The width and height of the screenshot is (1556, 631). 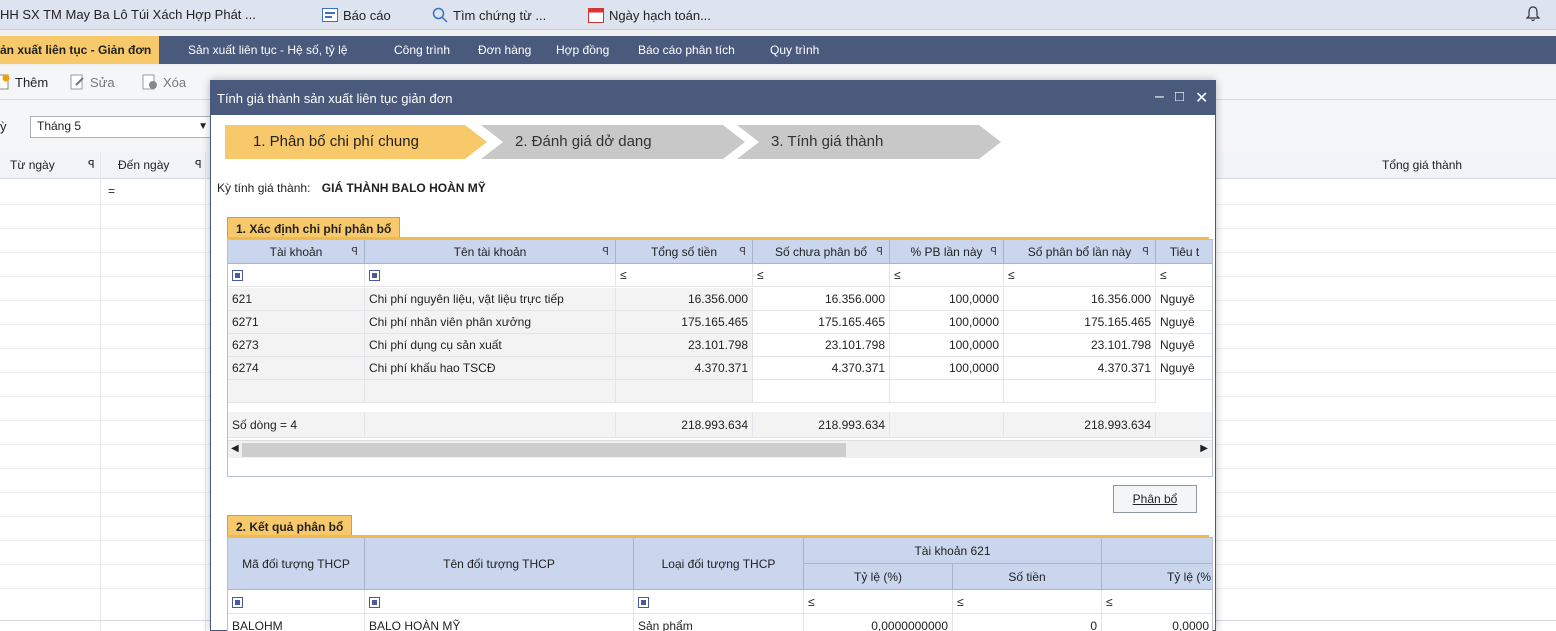 What do you see at coordinates (1027, 622) in the screenshot?
I see `cell-amount: 0` at bounding box center [1027, 622].